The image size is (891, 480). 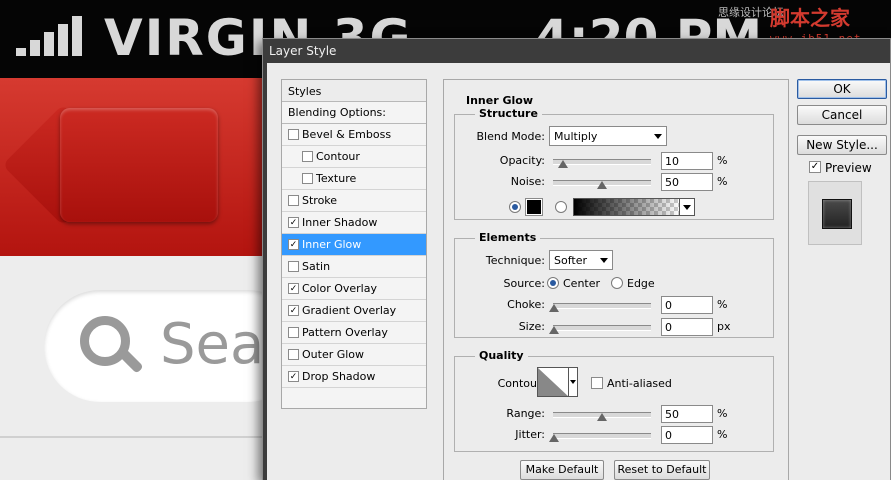 I want to click on gradient-picker, so click(x=627, y=207).